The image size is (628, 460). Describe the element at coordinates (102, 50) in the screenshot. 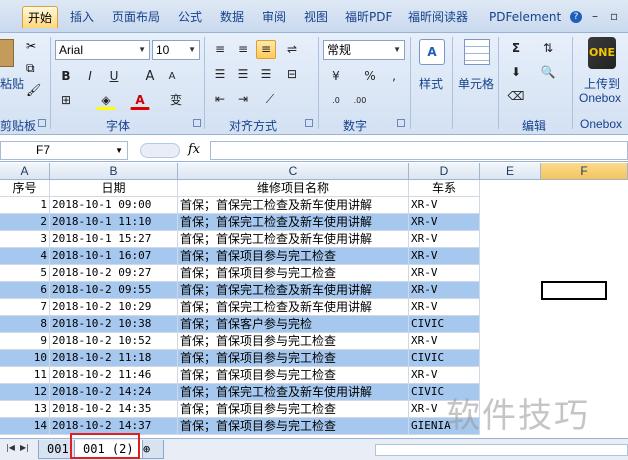

I see `font-name-dropdown: Arial ▼` at that location.